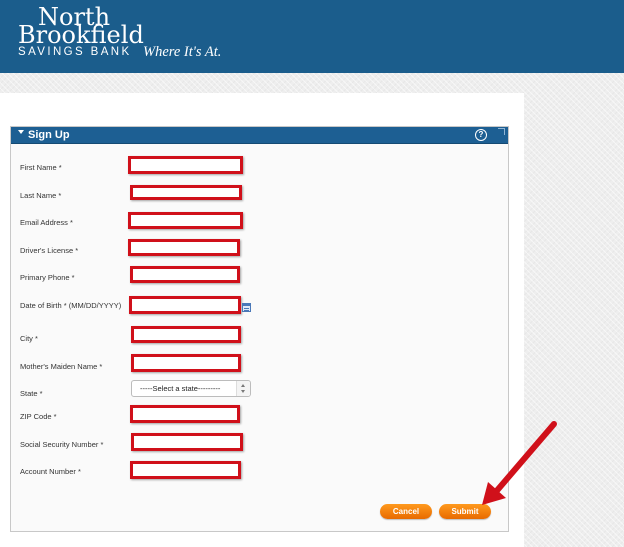 The height and width of the screenshot is (547, 624). Describe the element at coordinates (519, 463) in the screenshot. I see `annotation-arrow-icon` at that location.